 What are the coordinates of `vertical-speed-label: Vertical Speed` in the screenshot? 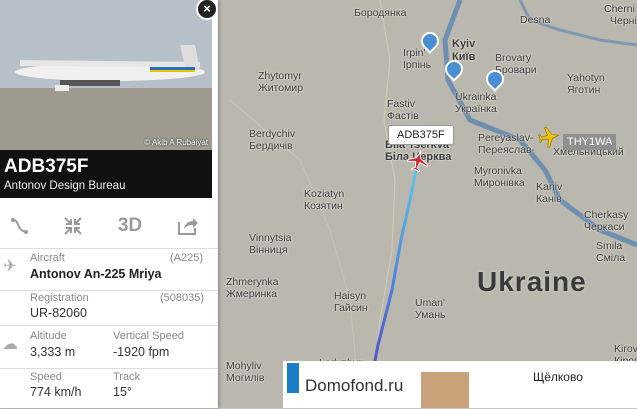 It's located at (148, 336).